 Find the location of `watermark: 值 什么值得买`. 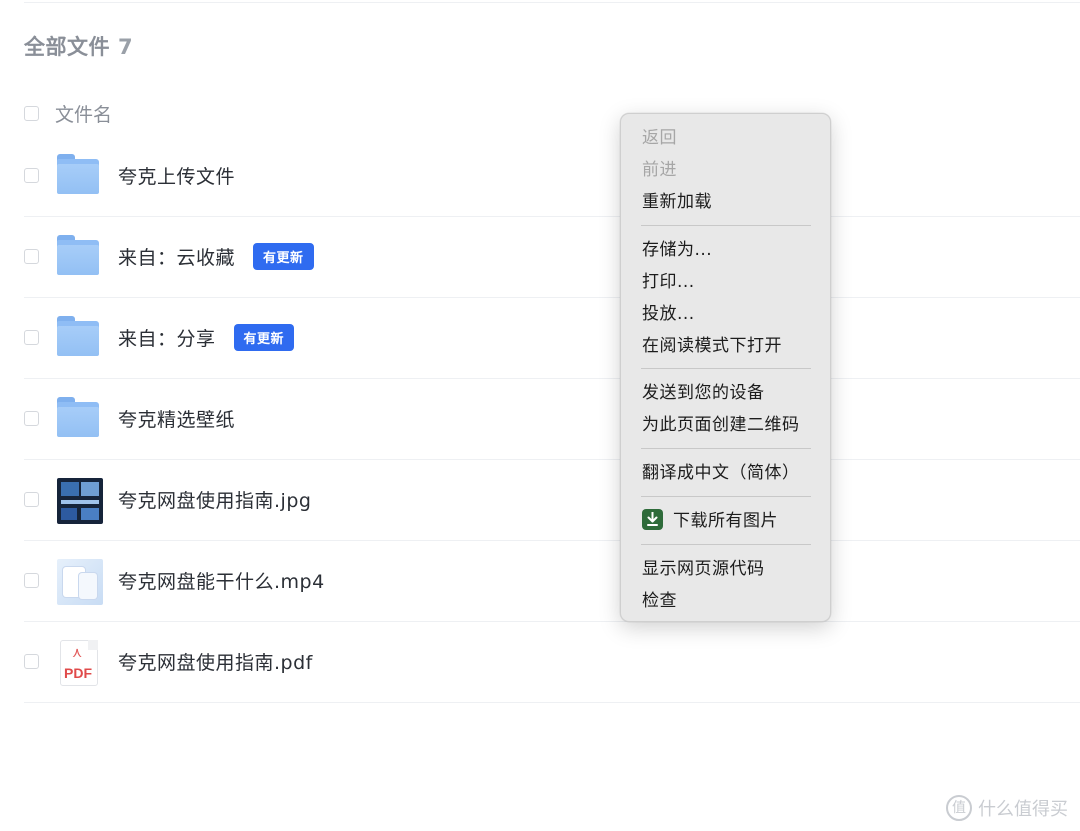

watermark: 值 什么值得买 is located at coordinates (1007, 808).